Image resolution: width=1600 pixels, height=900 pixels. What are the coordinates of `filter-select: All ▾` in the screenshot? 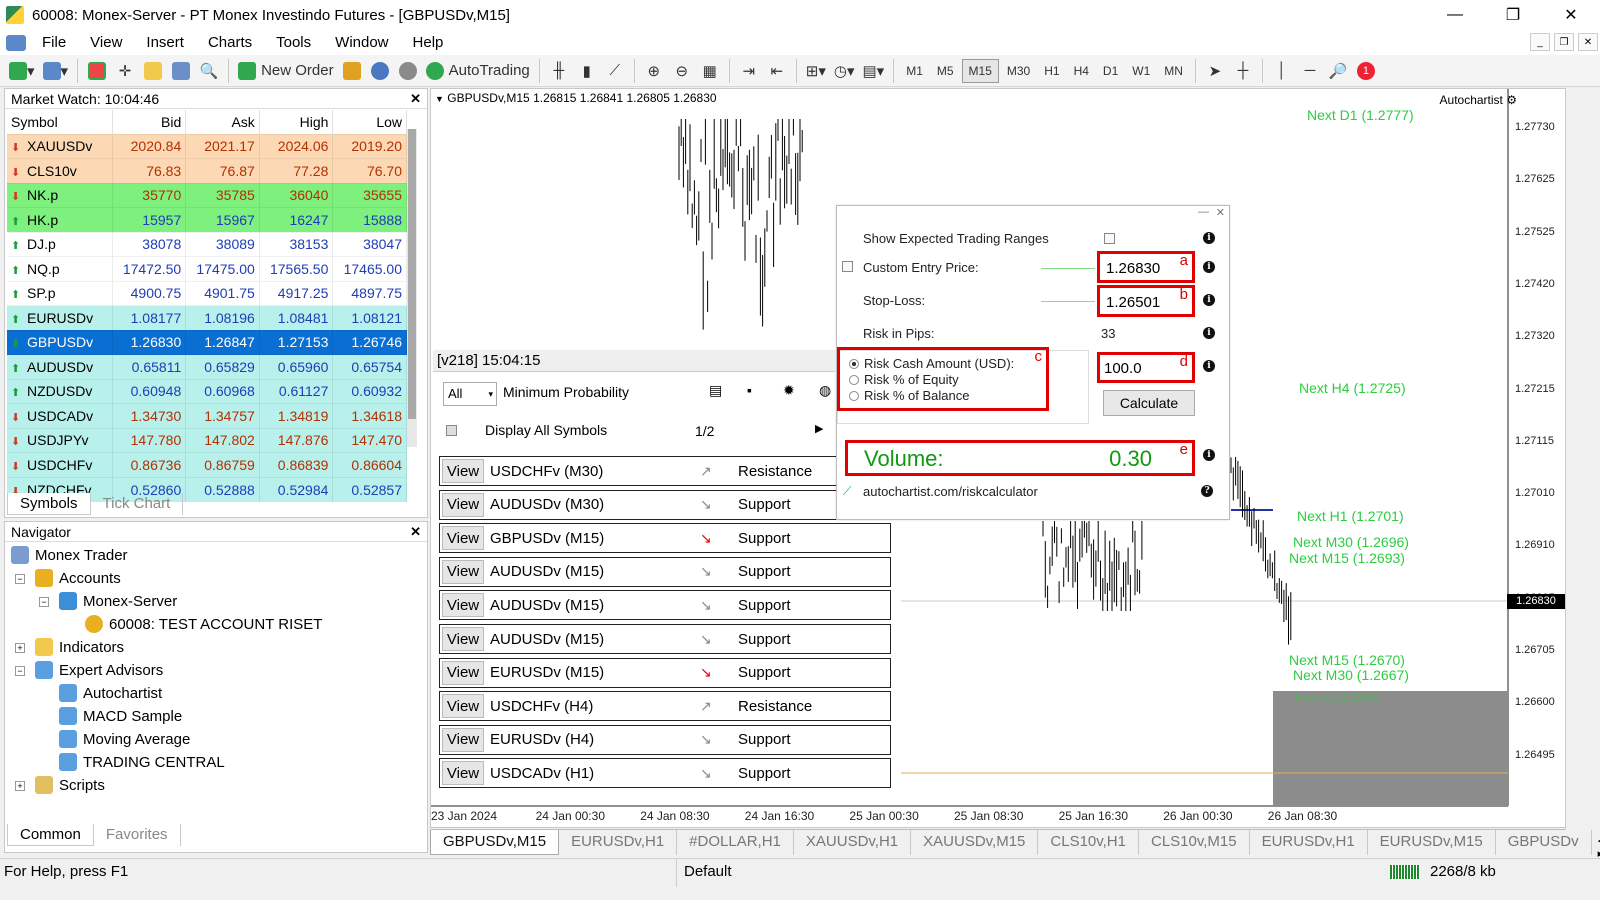 It's located at (470, 394).